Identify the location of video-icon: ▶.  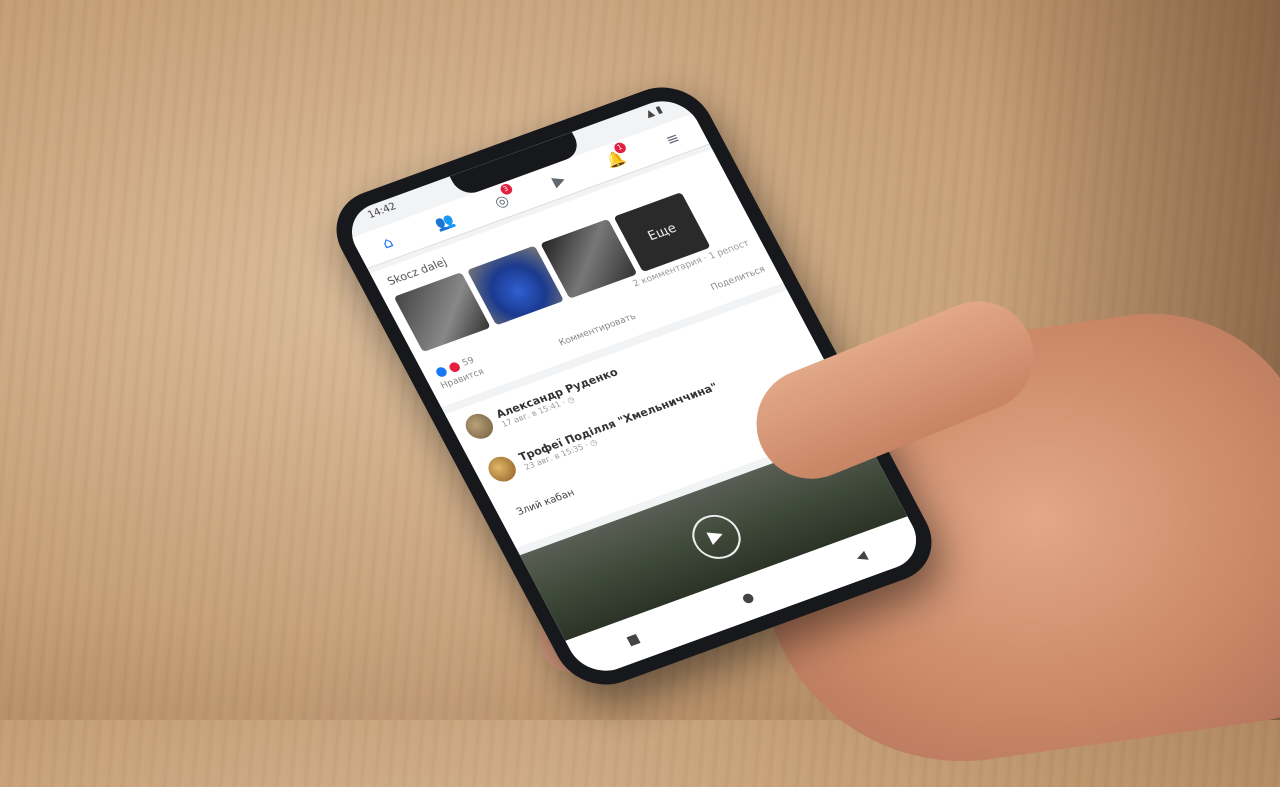
(558, 180).